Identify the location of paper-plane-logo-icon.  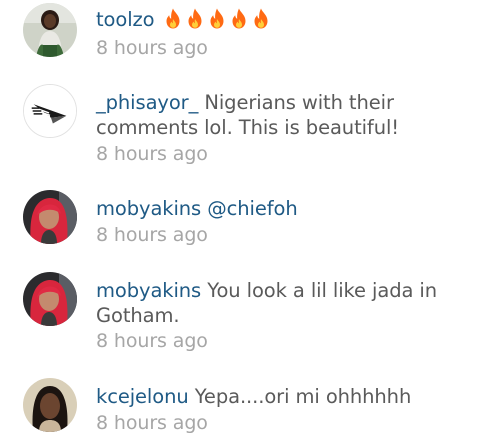
(50, 111).